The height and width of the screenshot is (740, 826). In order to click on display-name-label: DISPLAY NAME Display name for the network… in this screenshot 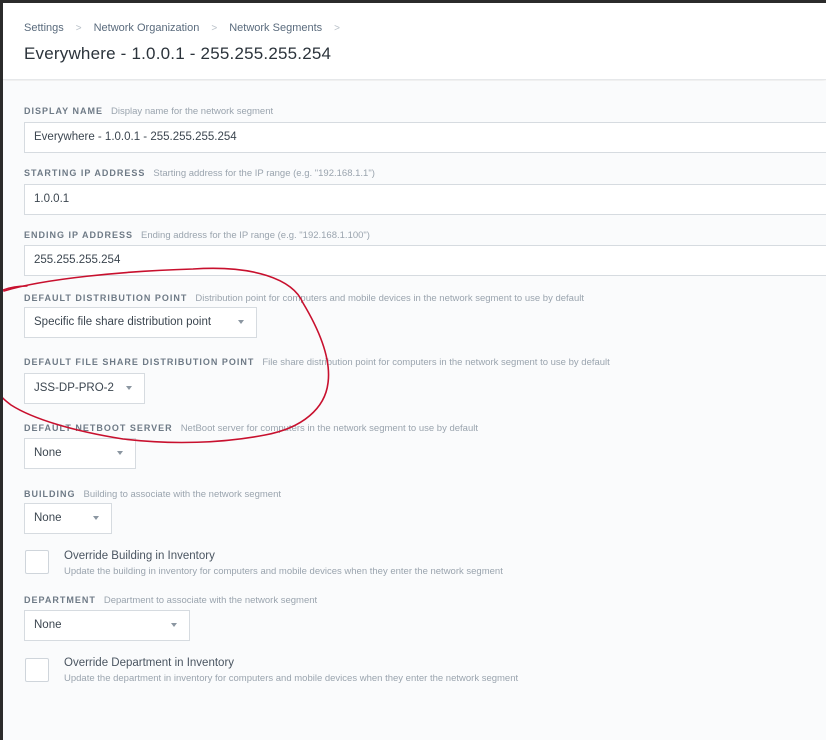, I will do `click(148, 111)`.